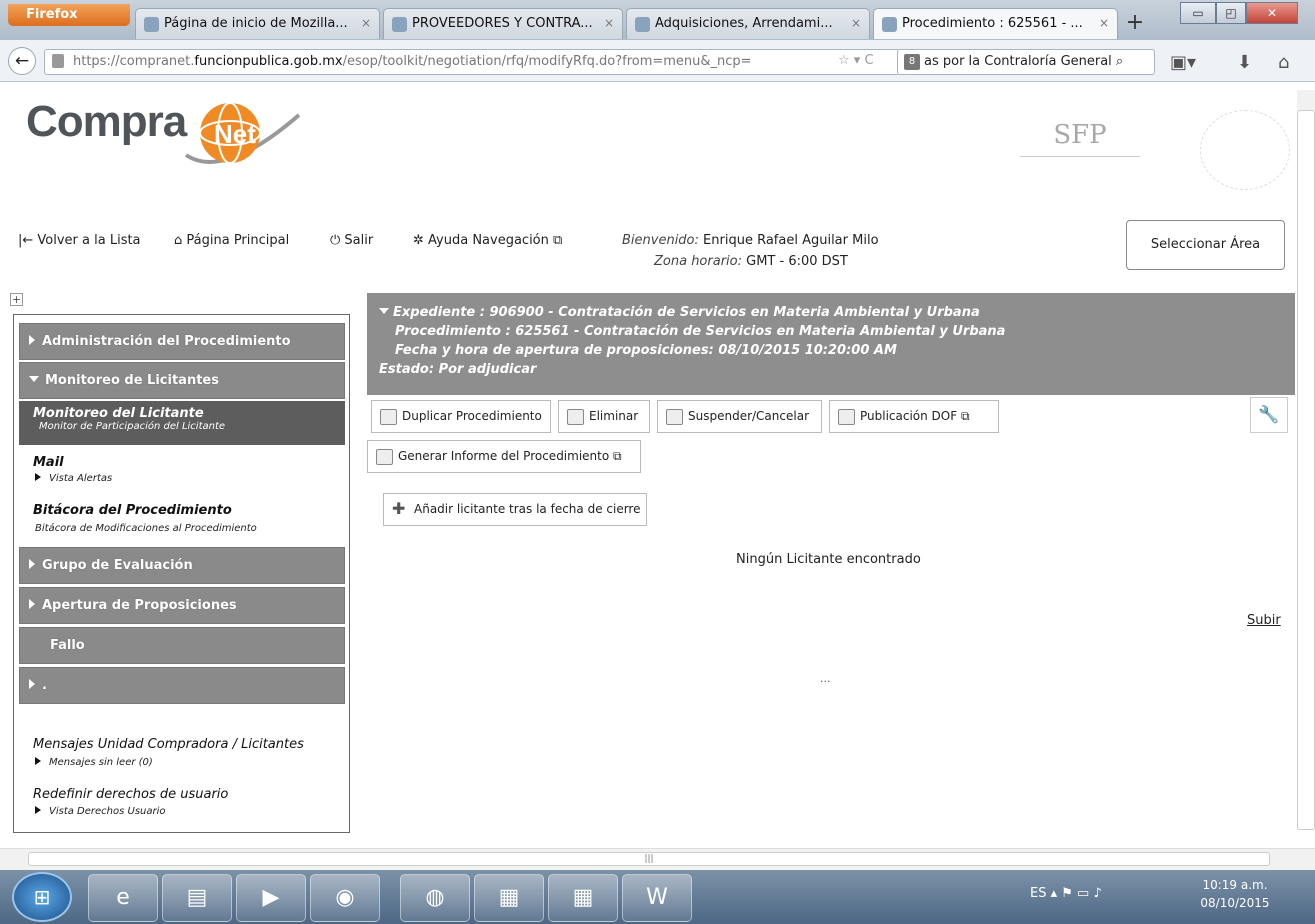 The width and height of the screenshot is (1315, 924). I want to click on sidebar-item-messages: Mensajes Unidad Compradora / Licitantes, so click(168, 744).